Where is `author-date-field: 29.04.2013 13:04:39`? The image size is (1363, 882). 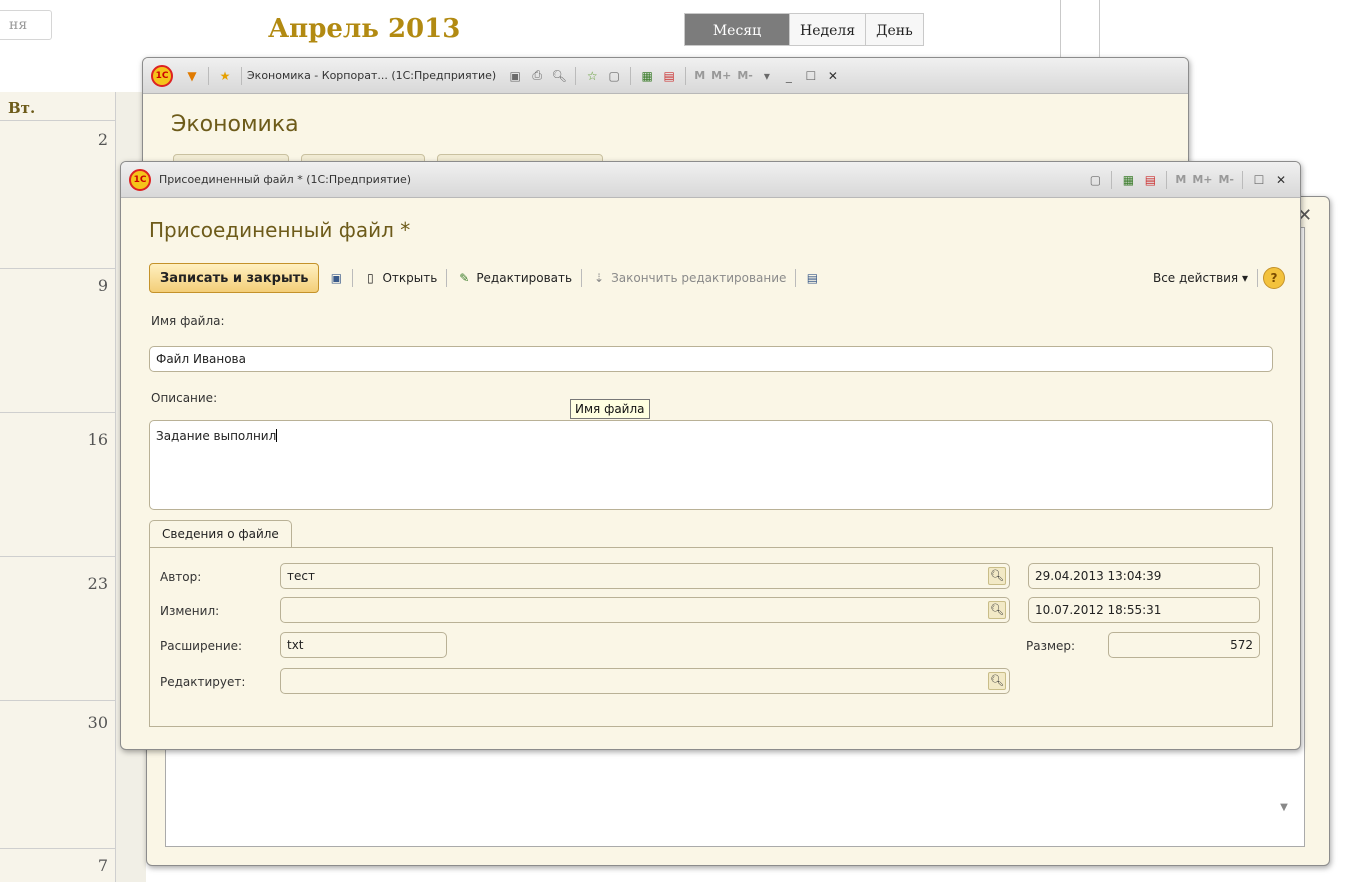 author-date-field: 29.04.2013 13:04:39 is located at coordinates (1144, 576).